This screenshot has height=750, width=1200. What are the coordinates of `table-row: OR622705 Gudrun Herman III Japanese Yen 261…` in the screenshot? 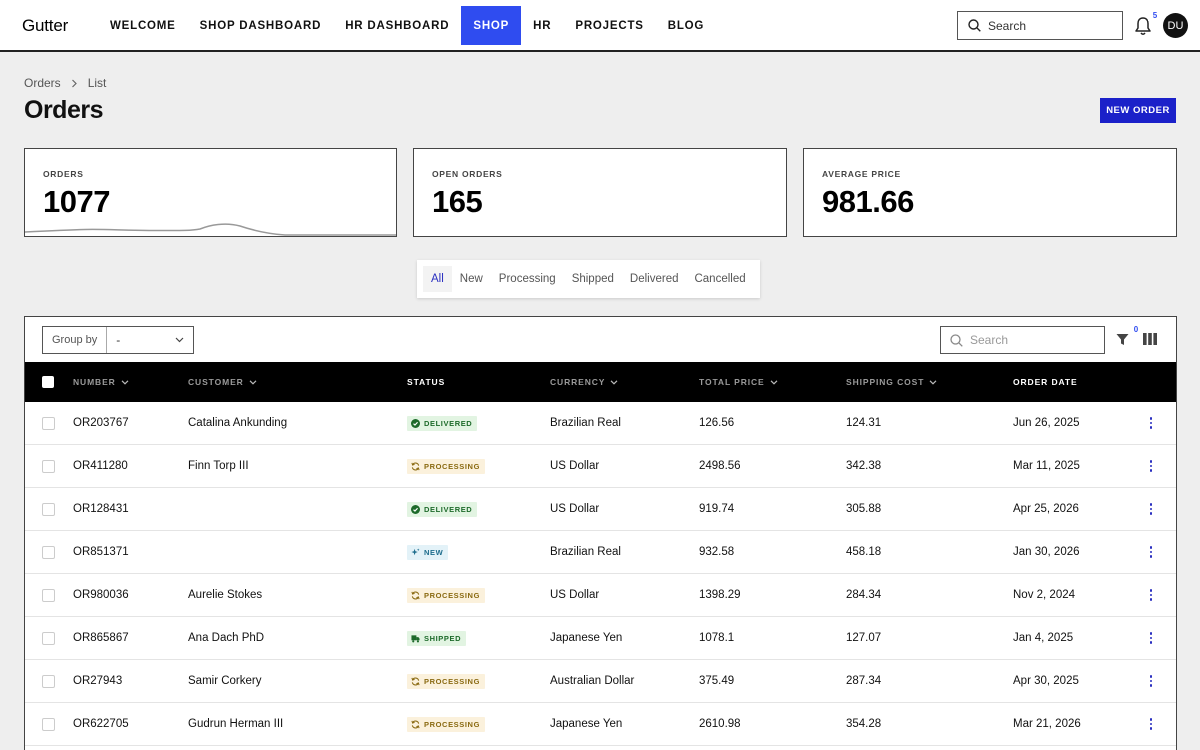 It's located at (600, 724).